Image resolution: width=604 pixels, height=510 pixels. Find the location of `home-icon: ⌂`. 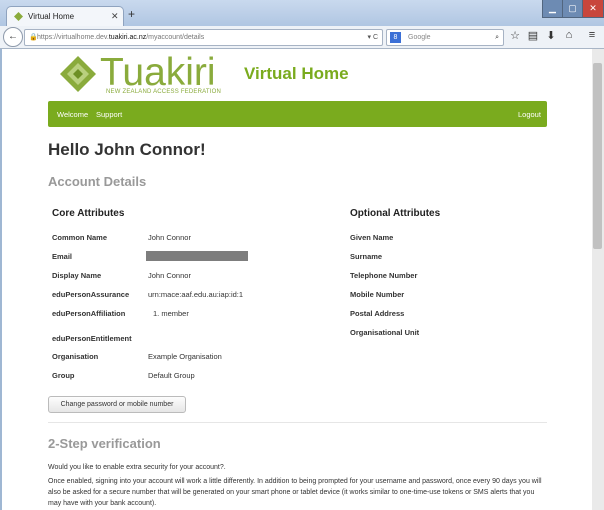

home-icon: ⌂ is located at coordinates (569, 35).